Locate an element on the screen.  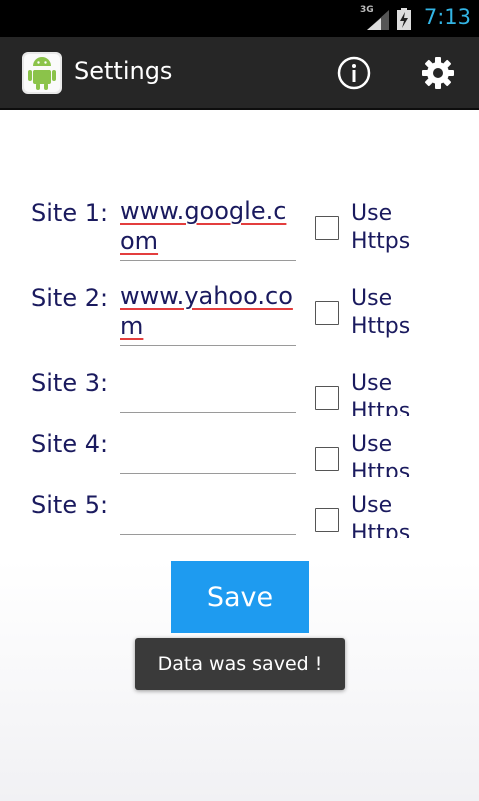
action-bar: Settings is located at coordinates (239, 73).